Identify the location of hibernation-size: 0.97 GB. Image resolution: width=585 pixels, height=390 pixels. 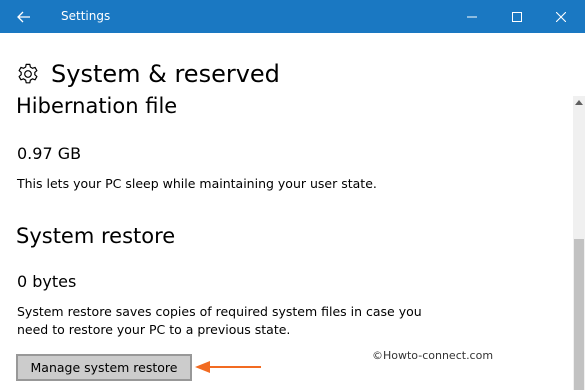
(49, 153).